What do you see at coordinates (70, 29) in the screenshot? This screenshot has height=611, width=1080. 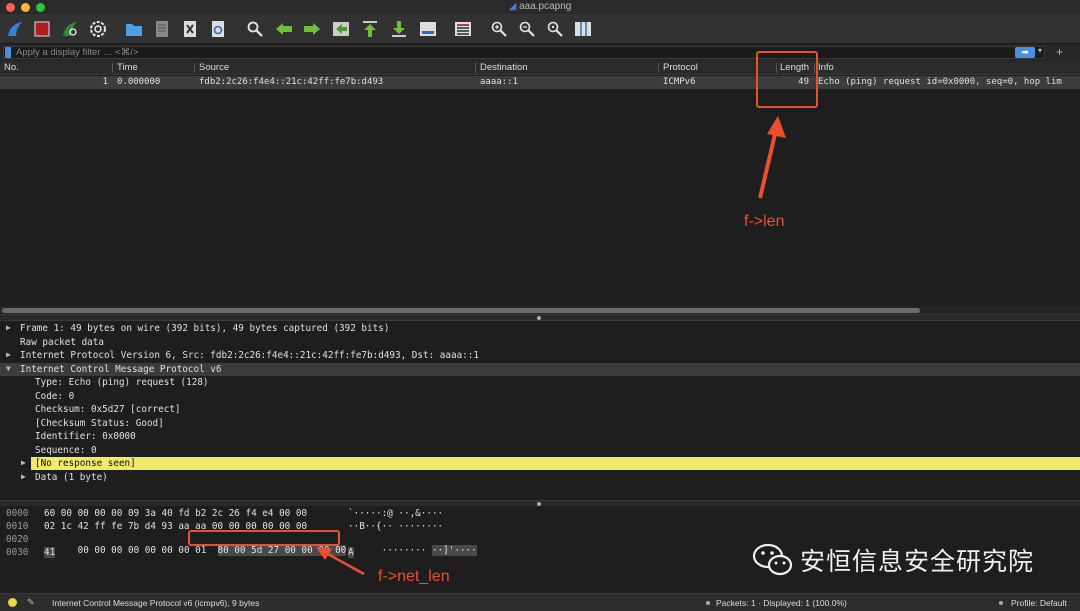 I see `restart-icon` at bounding box center [70, 29].